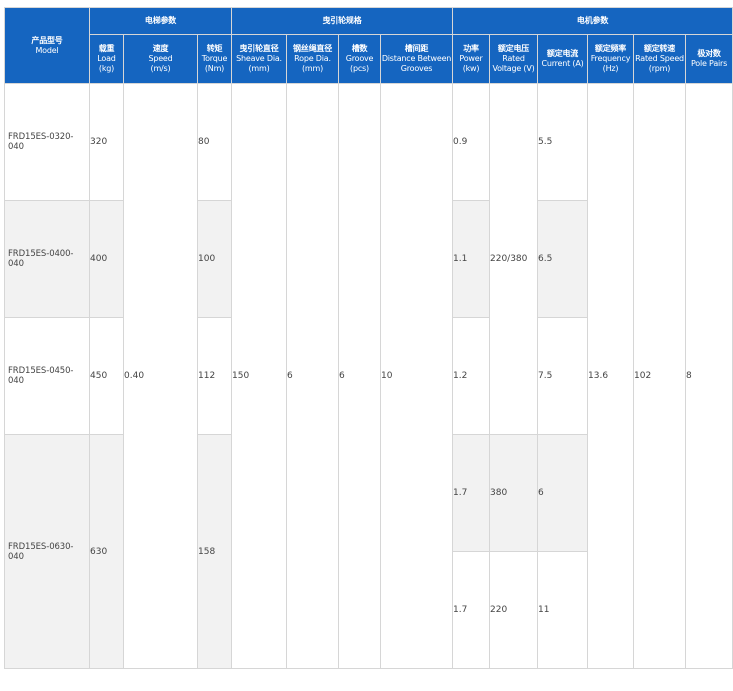 The image size is (733, 691). Describe the element at coordinates (312, 59) in the screenshot. I see `header-rope-dia: 钢丝绳直径 Rope Dia. (mm)` at that location.